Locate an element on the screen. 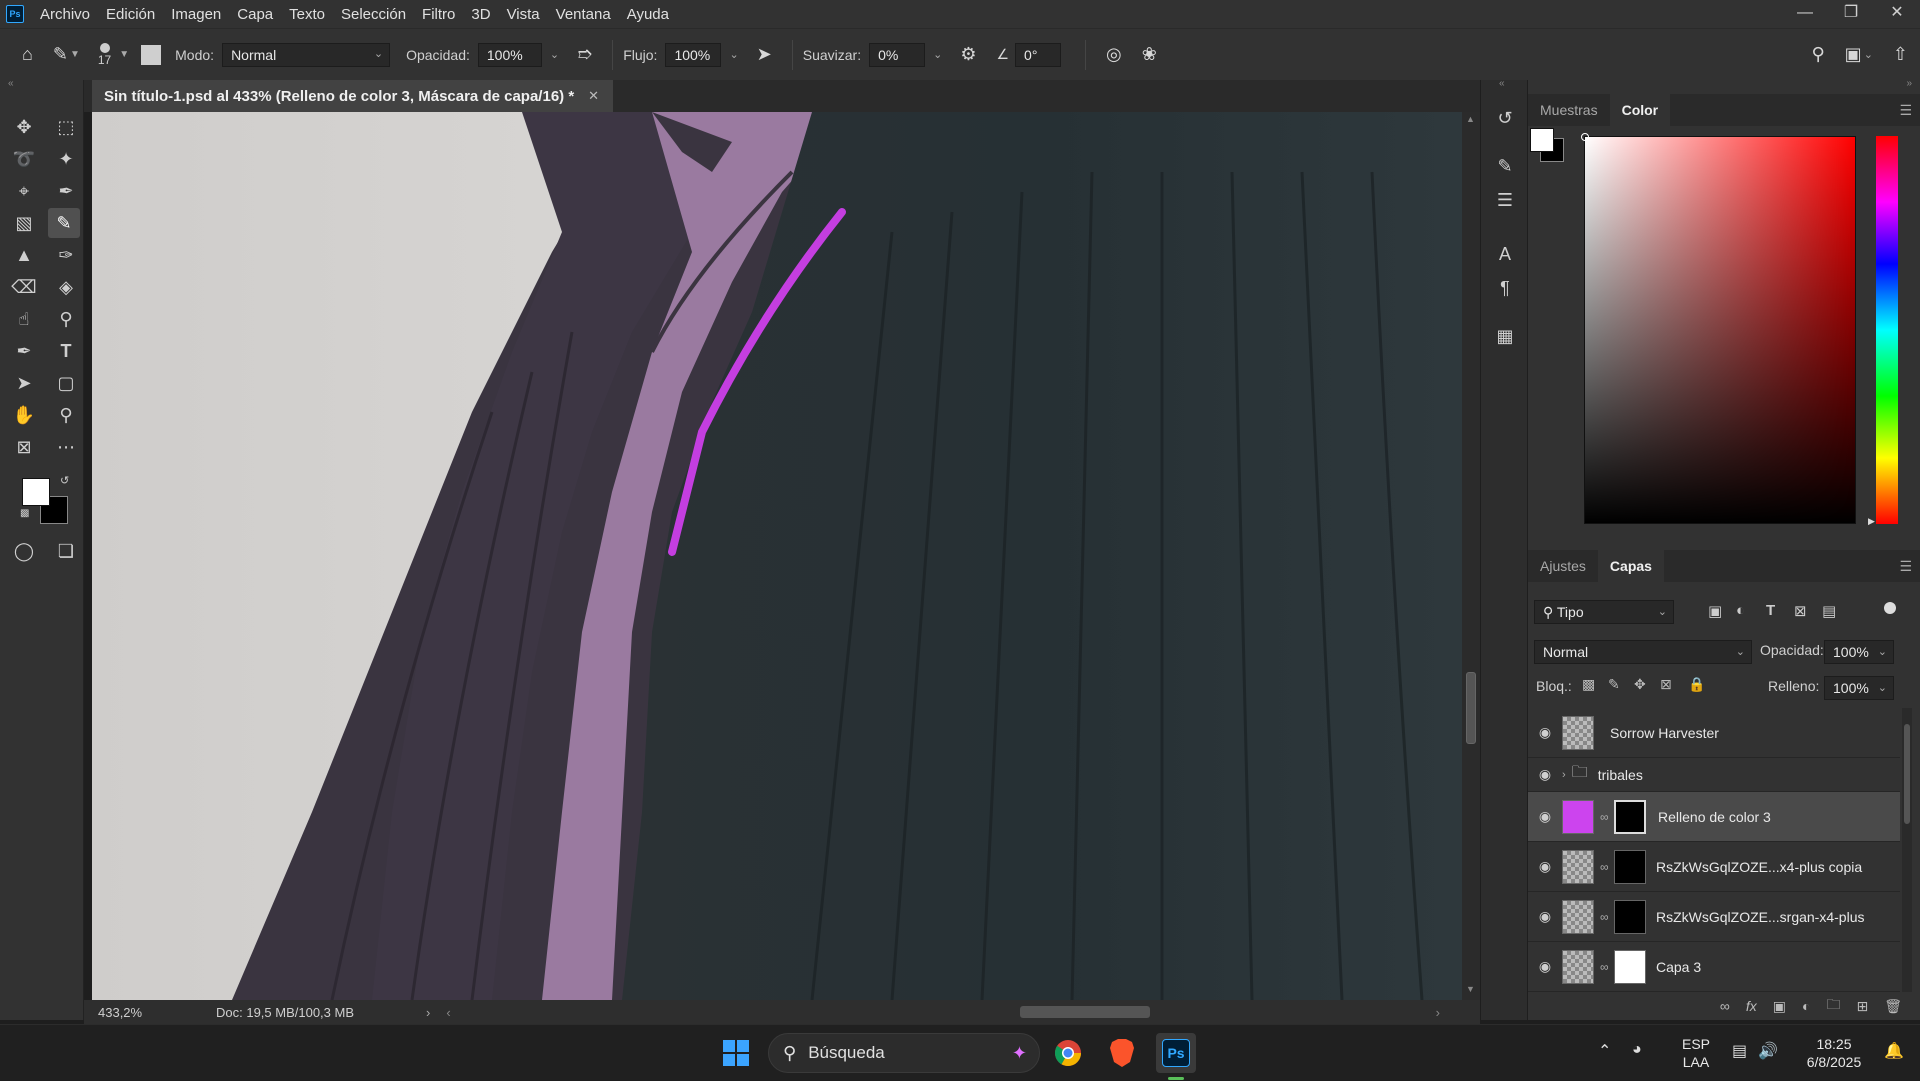  pressure-opacity-icon: ➱ is located at coordinates (584, 54).